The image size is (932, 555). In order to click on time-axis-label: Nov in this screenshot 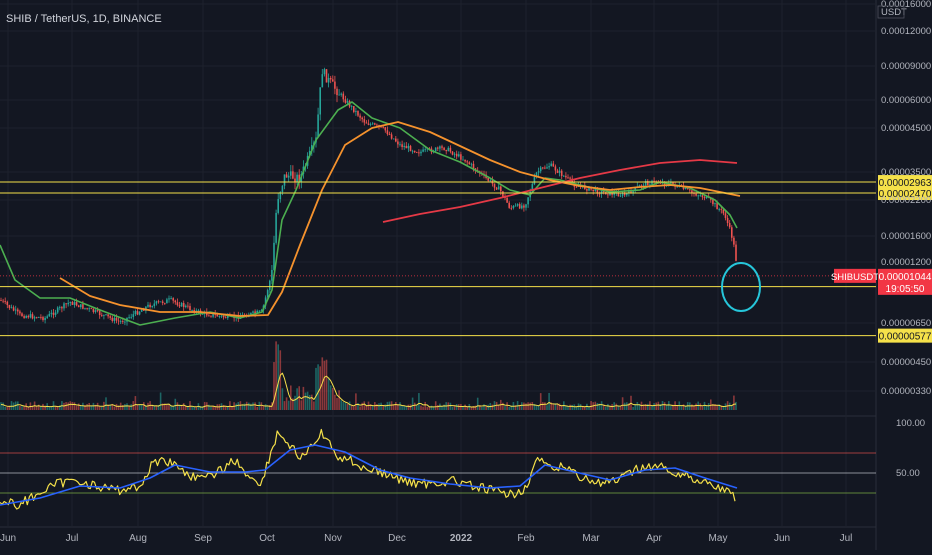, I will do `click(333, 538)`.